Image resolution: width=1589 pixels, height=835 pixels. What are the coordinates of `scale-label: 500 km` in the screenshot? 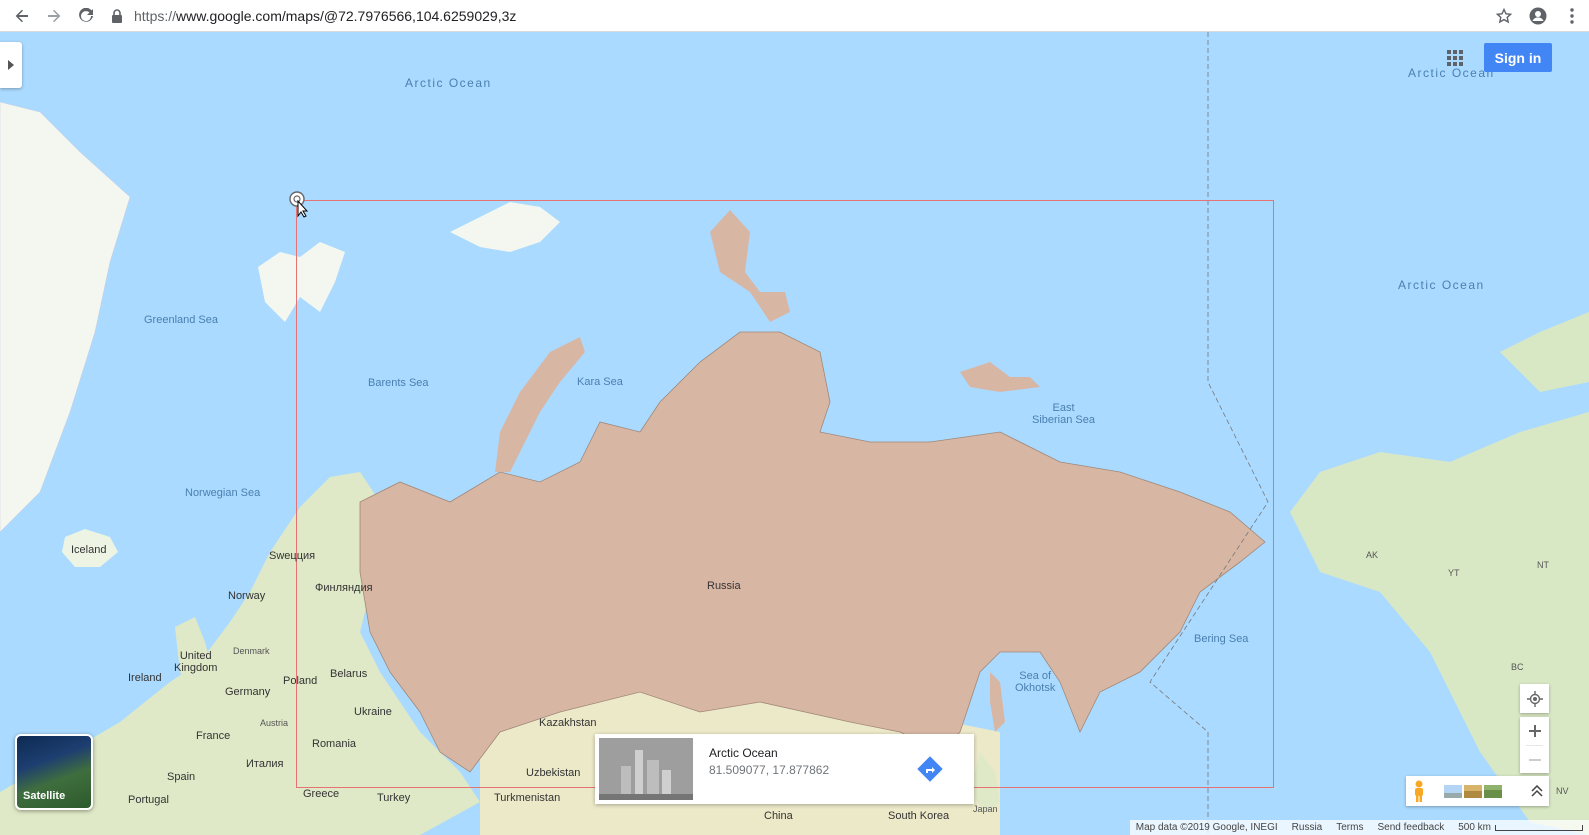 It's located at (1474, 827).